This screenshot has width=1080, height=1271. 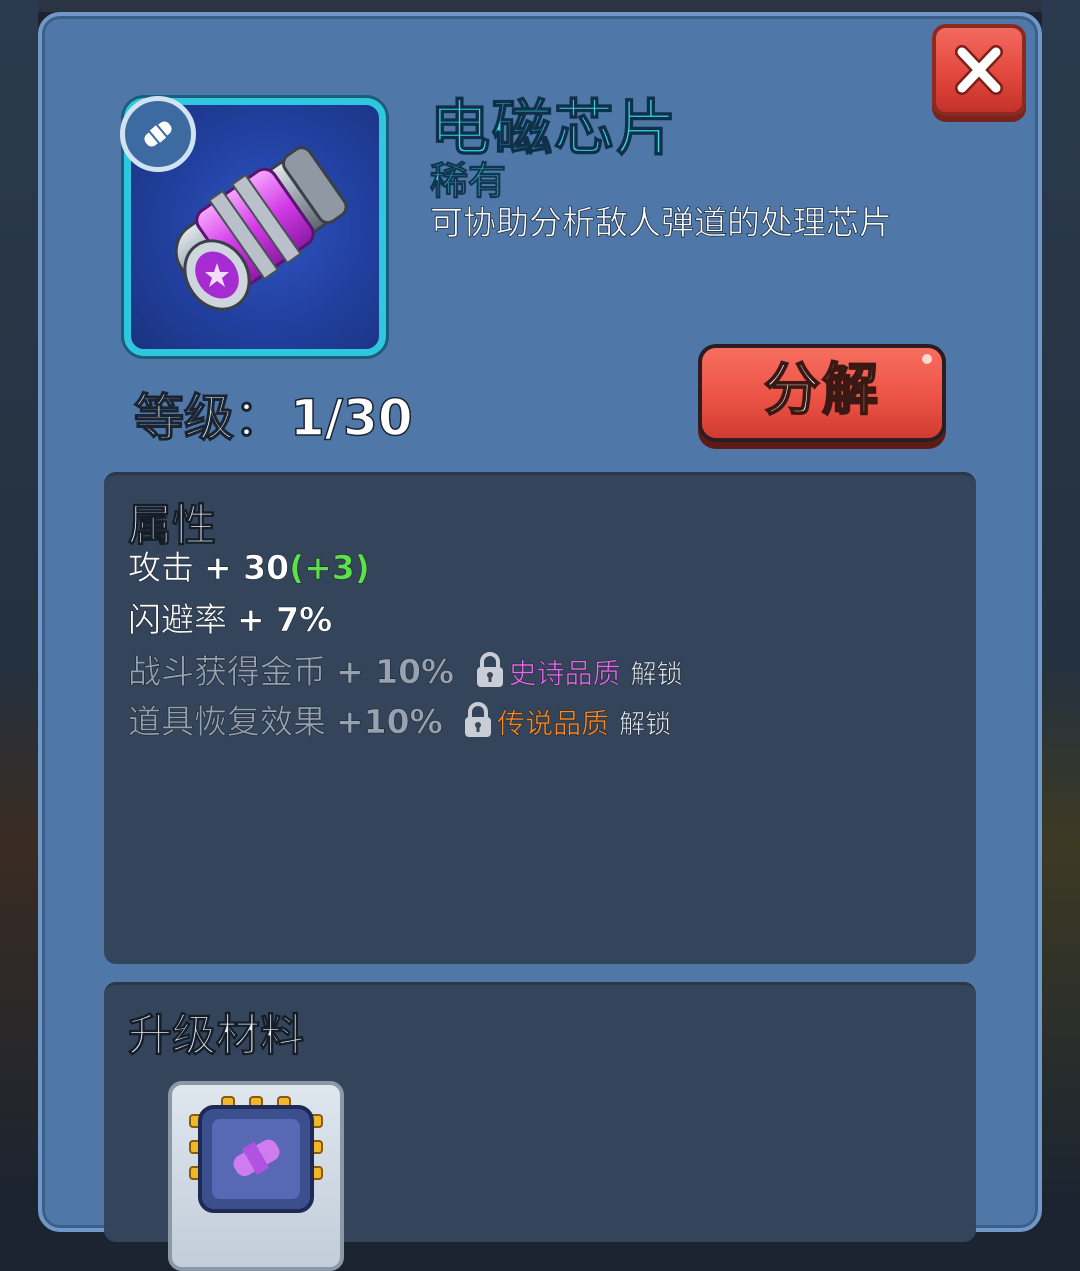 I want to click on attribute-row-recovery-locked: 道具恢复效果 +10% 传说品质 解锁, so click(x=400, y=719).